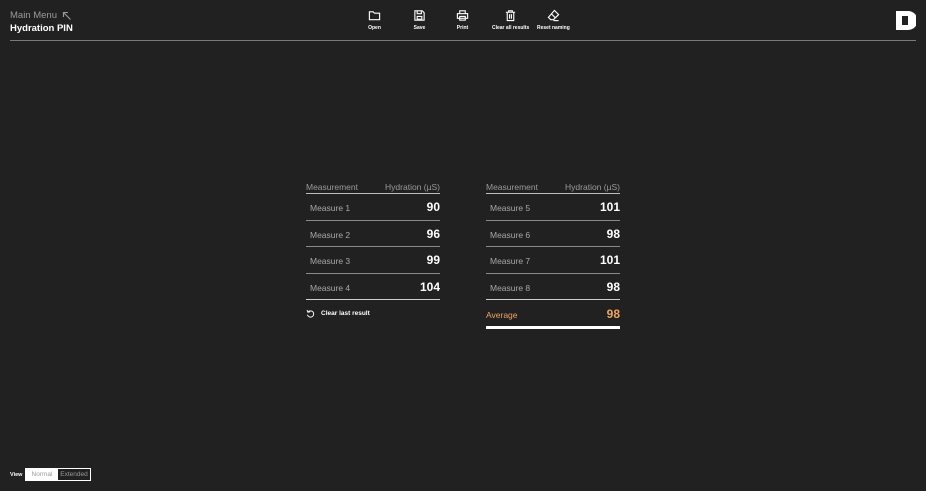 The height and width of the screenshot is (491, 926). I want to click on save-button: Save, so click(419, 20).